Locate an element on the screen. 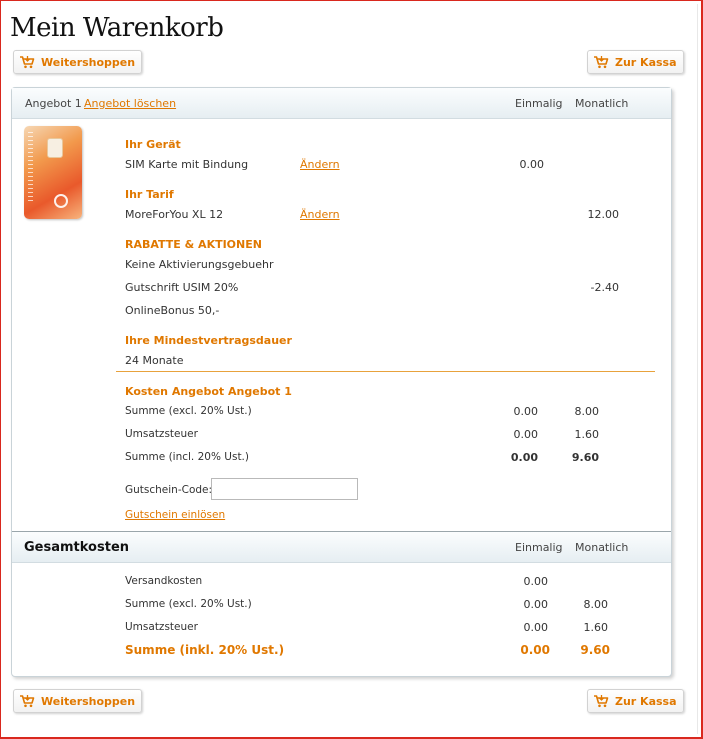 The width and height of the screenshot is (703, 739). total-header: Gesamtkosten Einmalig Monatlich is located at coordinates (341, 547).